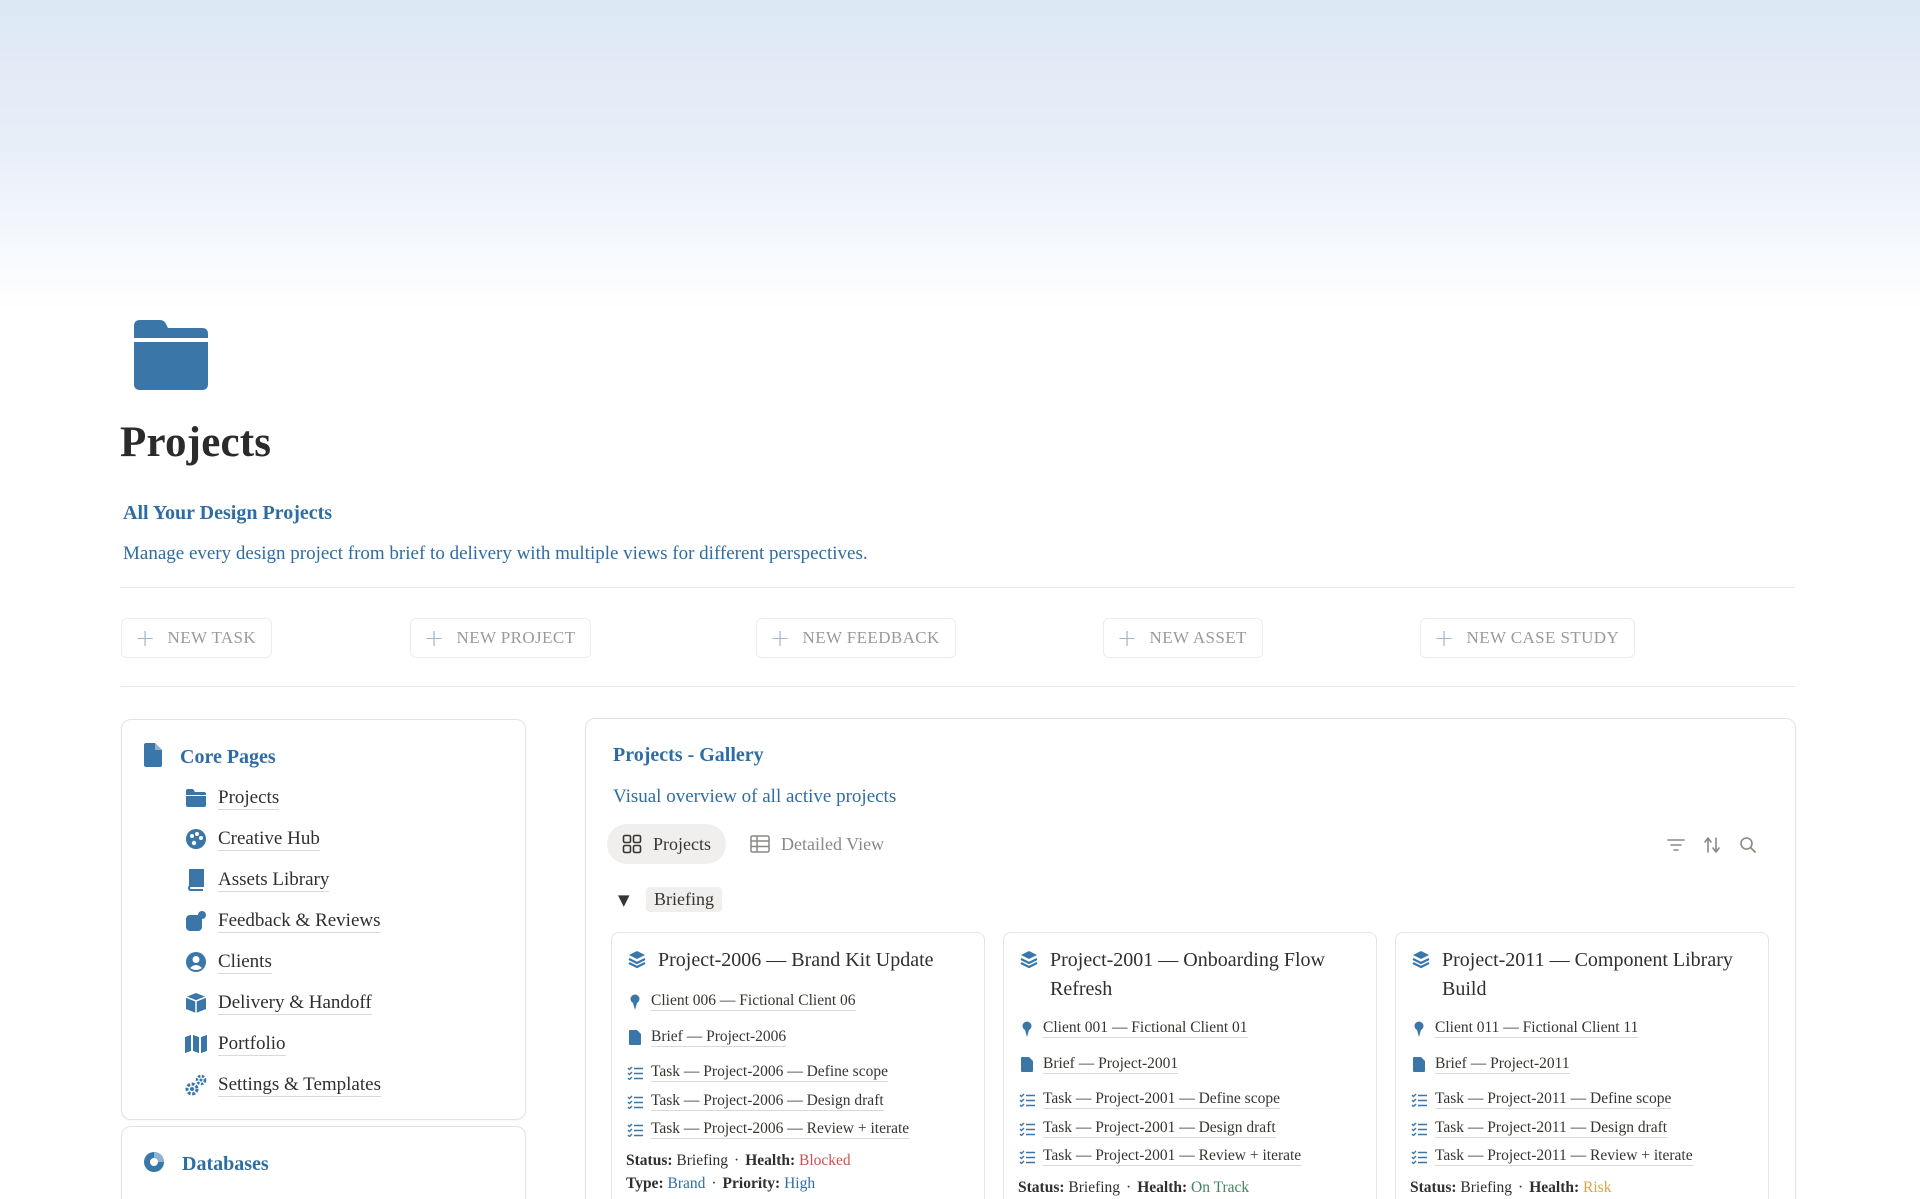 Image resolution: width=1920 pixels, height=1199 pixels. Describe the element at coordinates (282, 921) in the screenshot. I see `sidebar-item-feedback-reviews: Feedback & Reviews` at that location.